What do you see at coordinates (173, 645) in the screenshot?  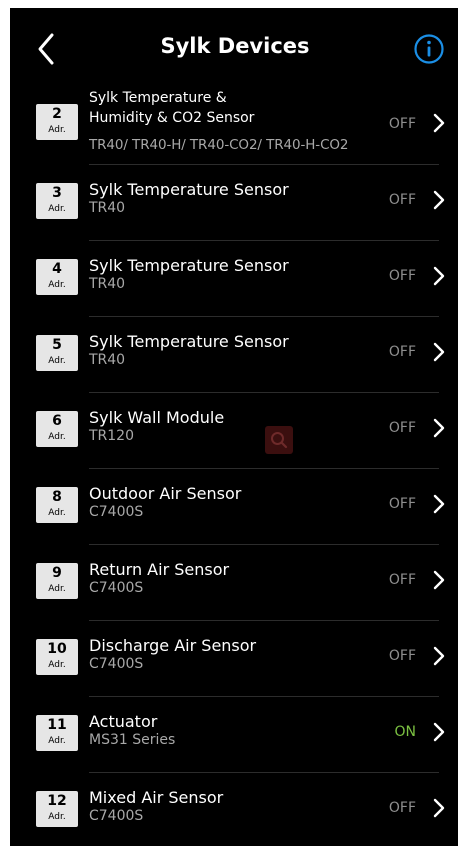 I see `device-name: Discharge Air Sensor` at bounding box center [173, 645].